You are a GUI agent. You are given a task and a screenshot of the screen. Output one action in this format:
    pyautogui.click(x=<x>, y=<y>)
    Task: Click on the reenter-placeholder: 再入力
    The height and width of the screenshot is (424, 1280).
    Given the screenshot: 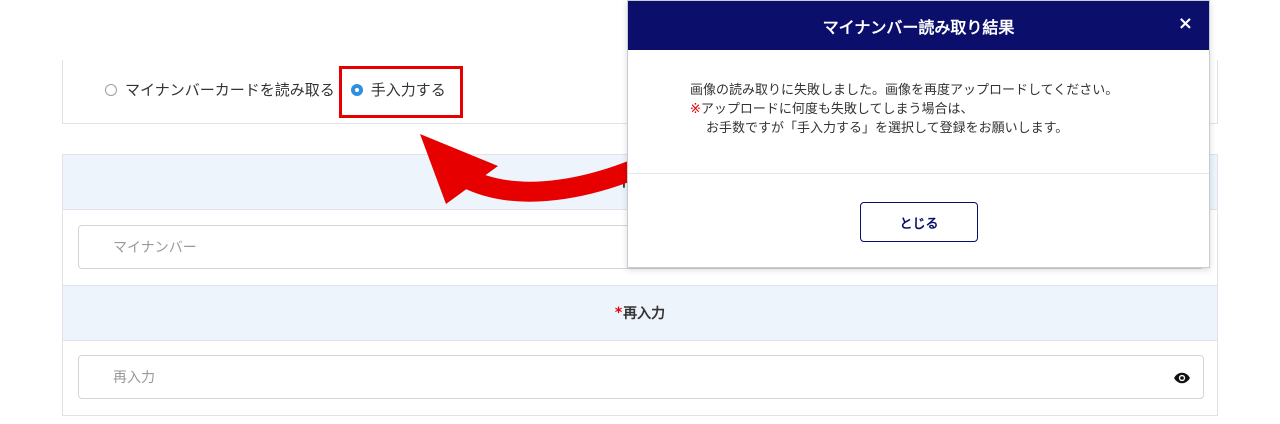 What is the action you would take?
    pyautogui.click(x=134, y=378)
    